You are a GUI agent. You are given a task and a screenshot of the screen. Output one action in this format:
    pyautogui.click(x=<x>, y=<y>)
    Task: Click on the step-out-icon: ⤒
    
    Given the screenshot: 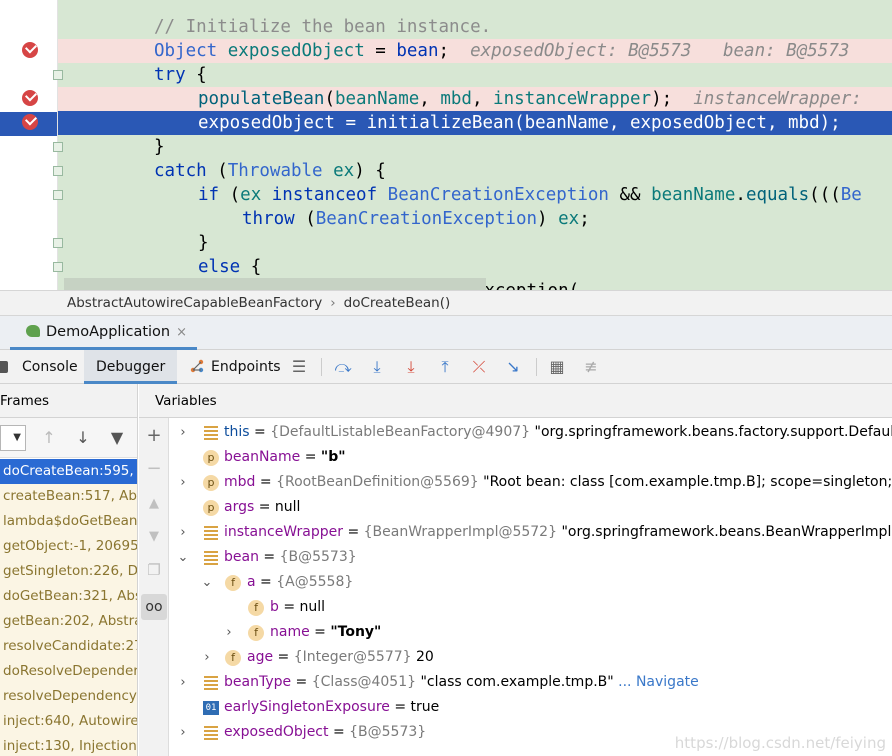 What is the action you would take?
    pyautogui.click(x=445, y=367)
    